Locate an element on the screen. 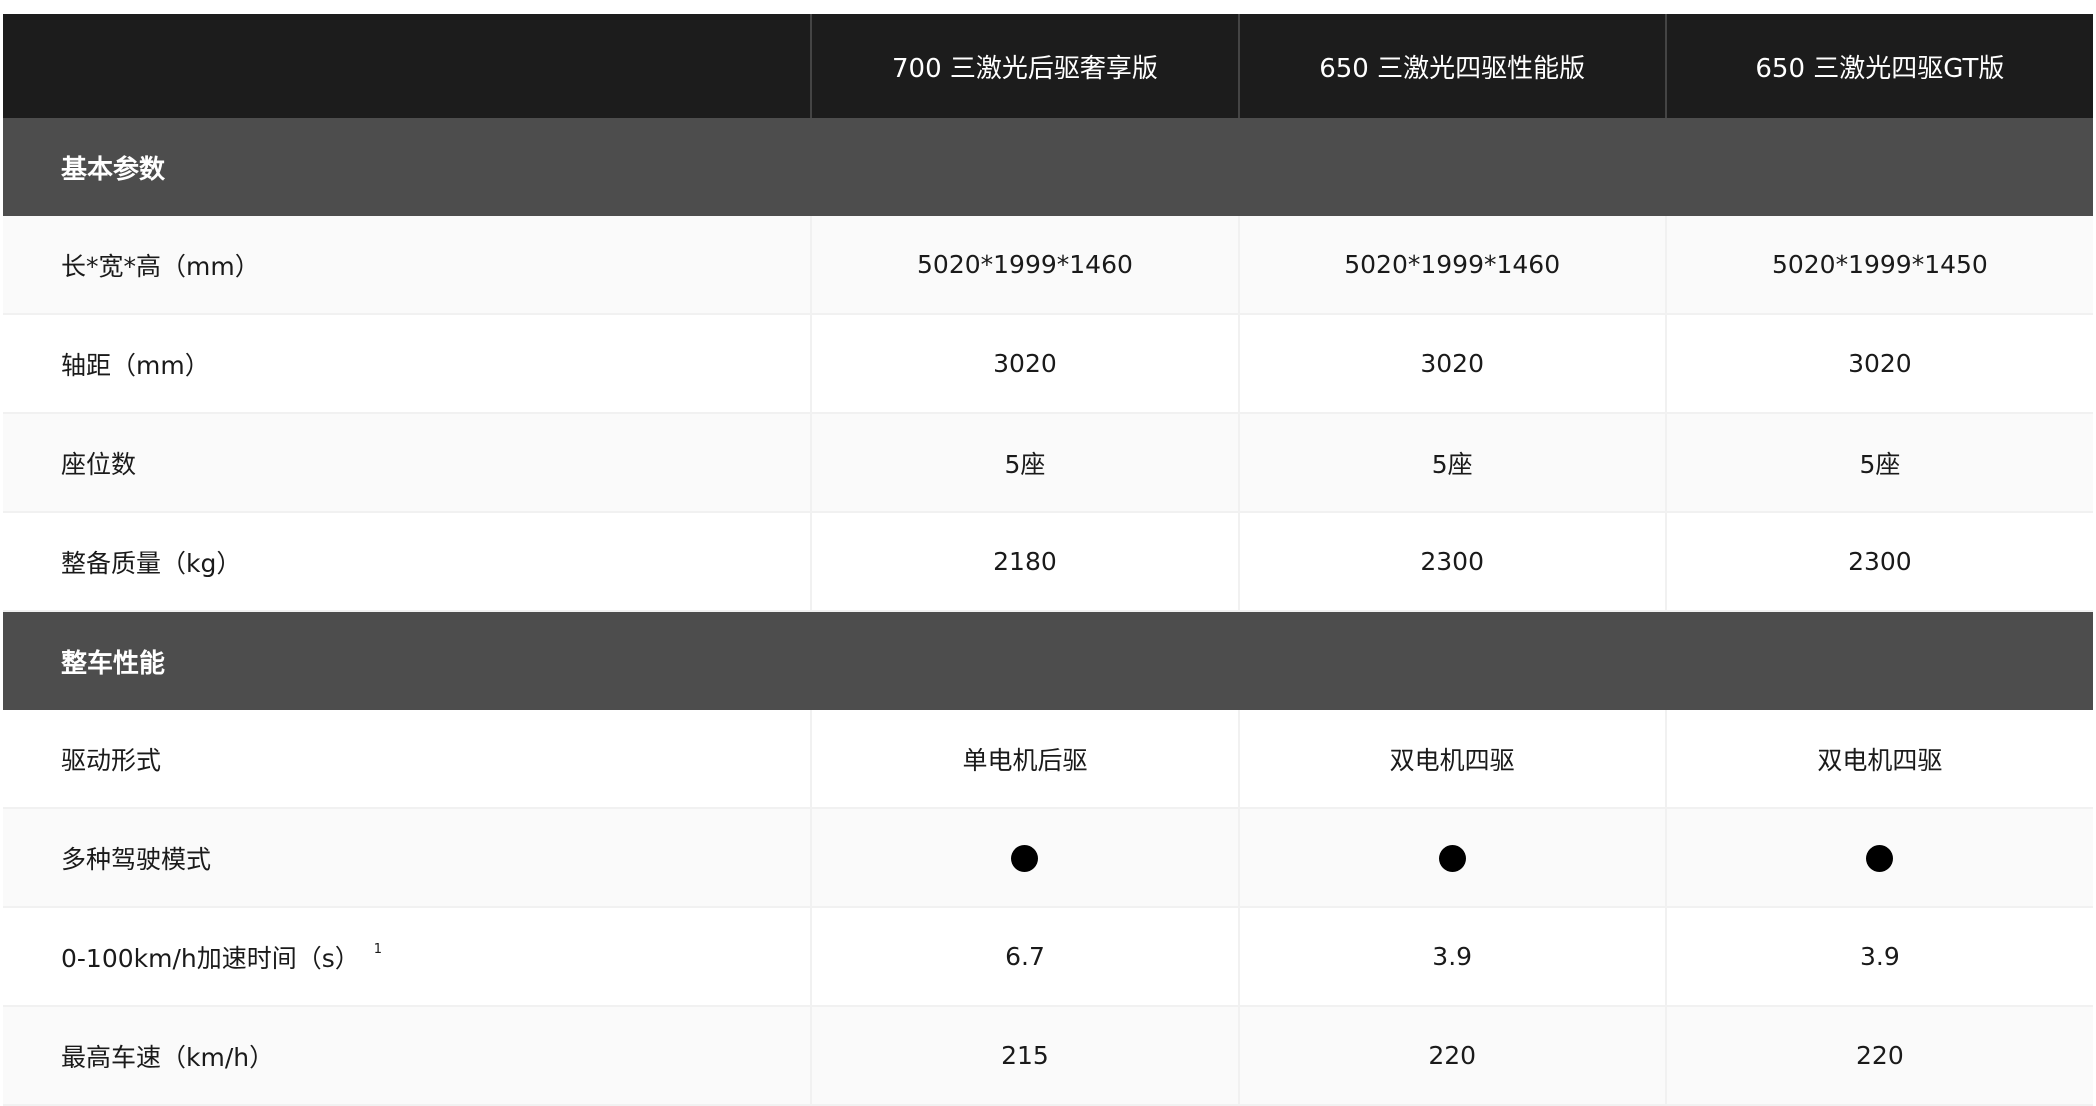 This screenshot has height=1106, width=2096. section-header-performance: 整车性能 is located at coordinates (1048, 660).